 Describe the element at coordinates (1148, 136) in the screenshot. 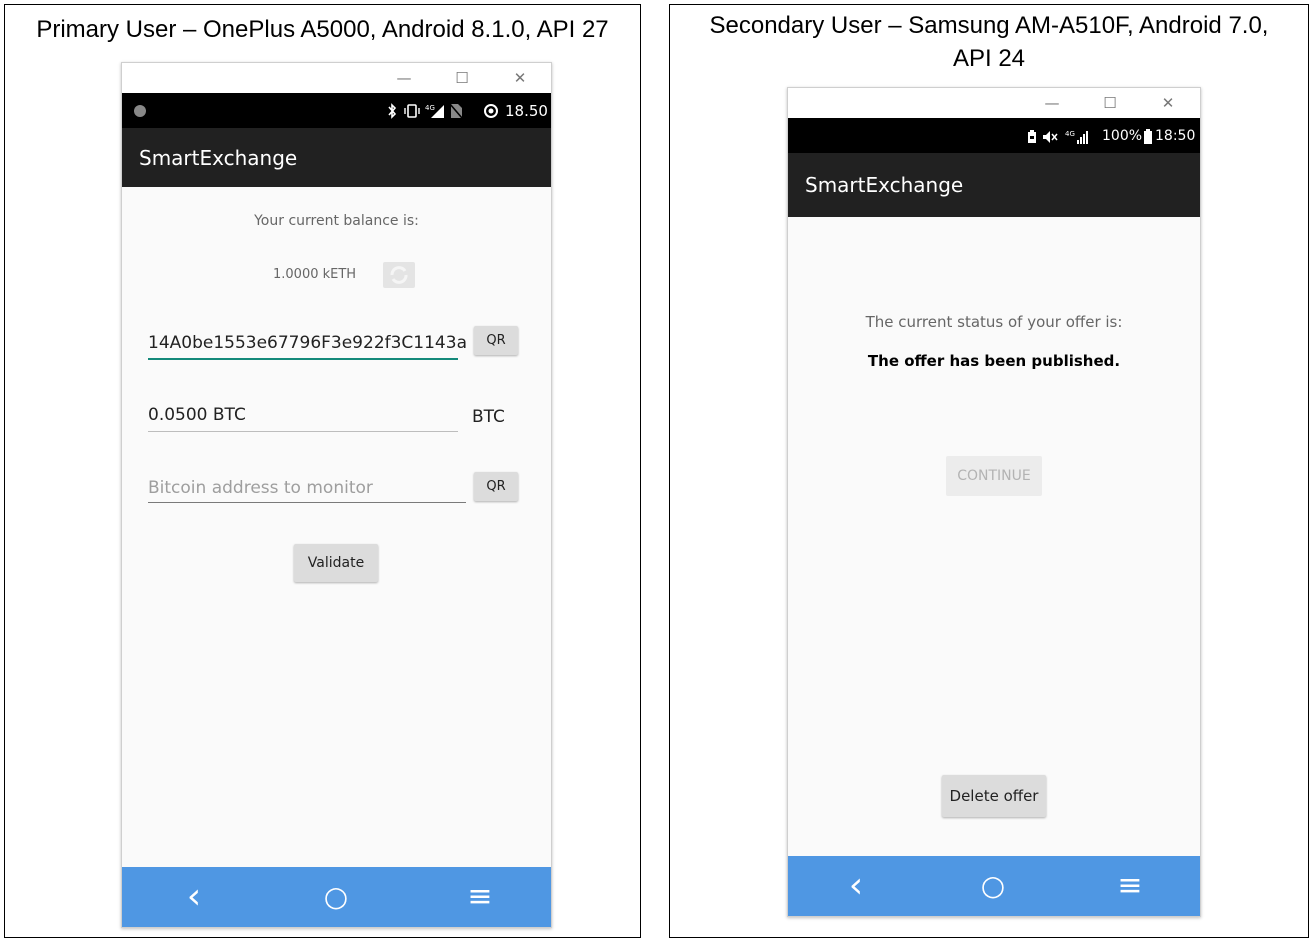

I see `battery-icon` at that location.